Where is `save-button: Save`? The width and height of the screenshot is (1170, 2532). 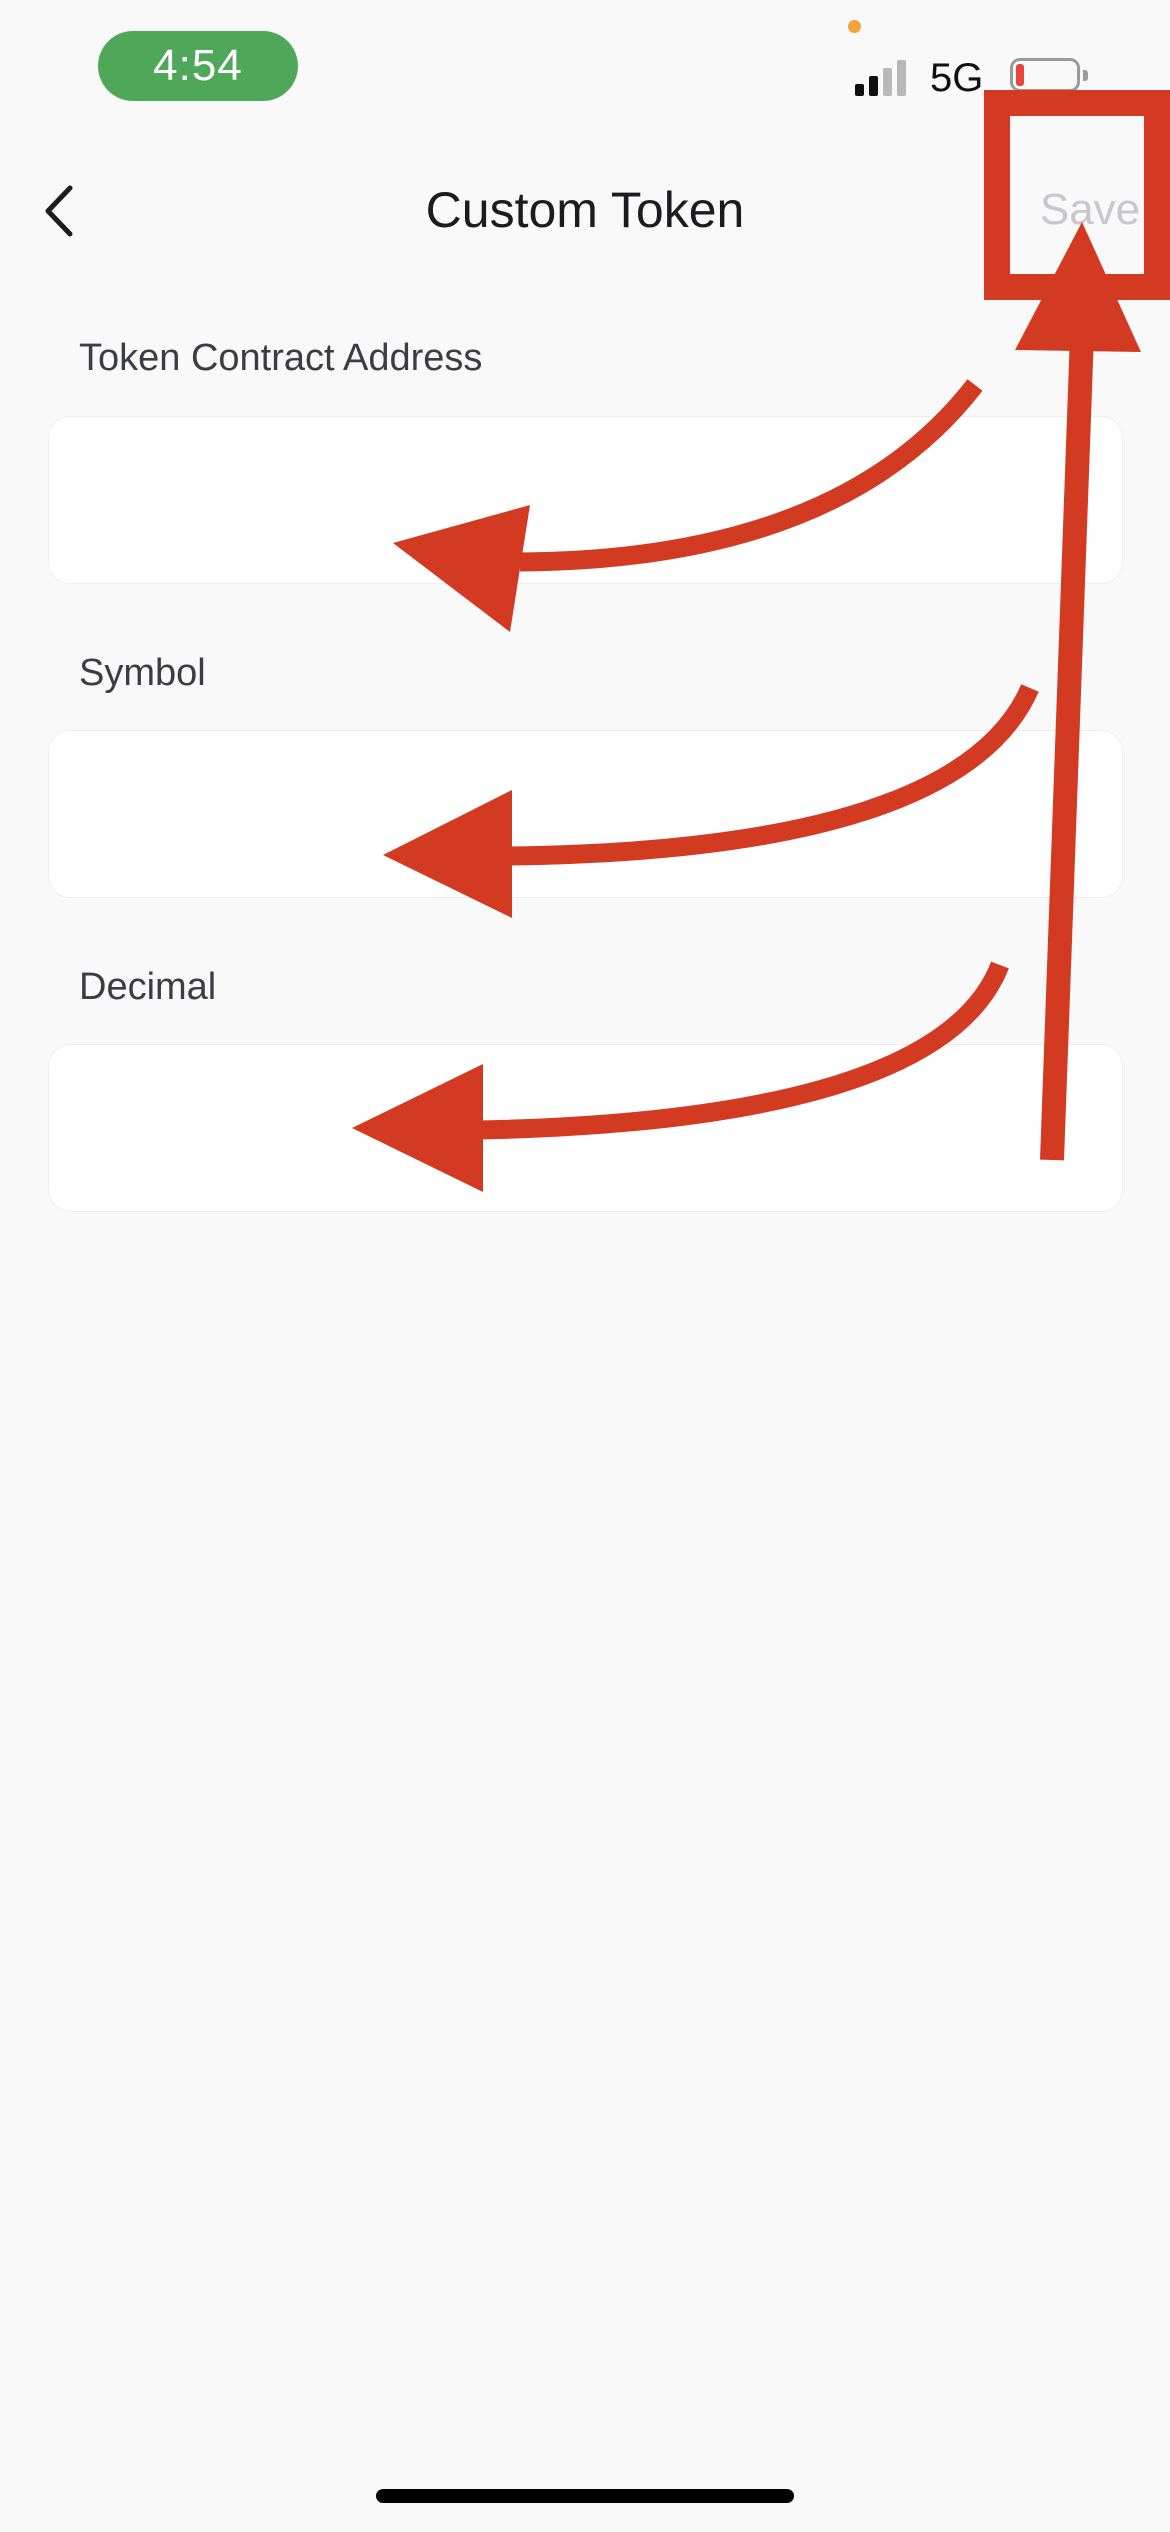 save-button: Save is located at coordinates (1090, 210).